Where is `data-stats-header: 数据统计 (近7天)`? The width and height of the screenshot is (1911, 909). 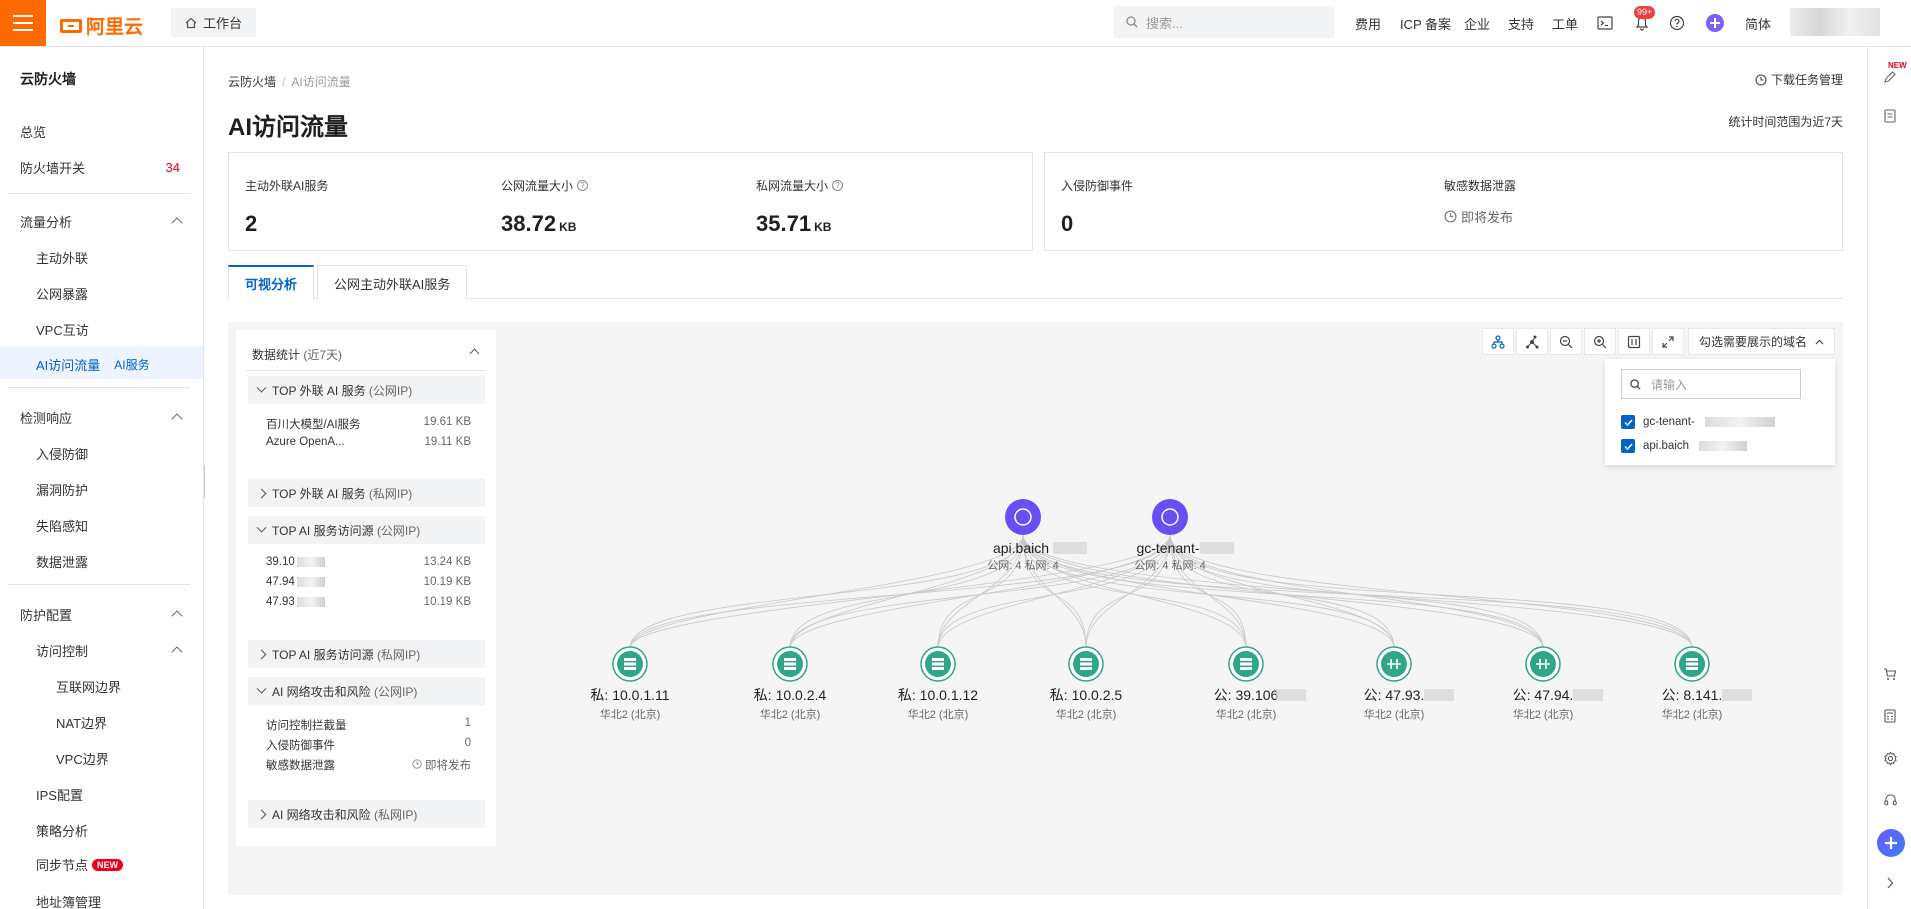 data-stats-header: 数据统计 (近7天) is located at coordinates (297, 354).